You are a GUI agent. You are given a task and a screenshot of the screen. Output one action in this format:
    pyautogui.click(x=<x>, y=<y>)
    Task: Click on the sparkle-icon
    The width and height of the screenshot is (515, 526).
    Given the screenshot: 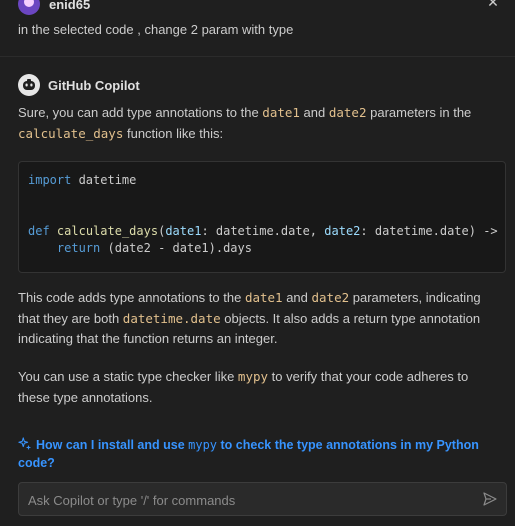 What is the action you would take?
    pyautogui.click(x=25, y=444)
    